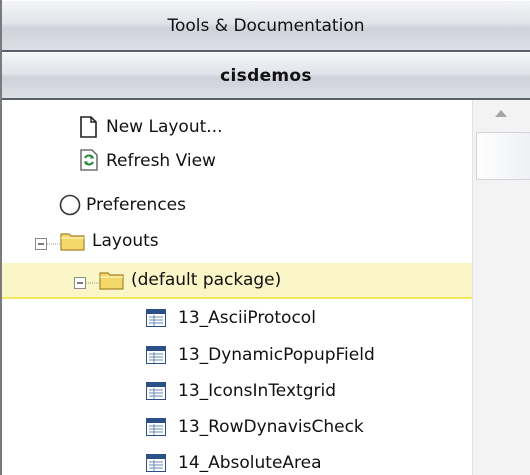 Image resolution: width=530 pixels, height=475 pixels. What do you see at coordinates (276, 354) in the screenshot?
I see `tree-label: 13_DynamicPopupField` at bounding box center [276, 354].